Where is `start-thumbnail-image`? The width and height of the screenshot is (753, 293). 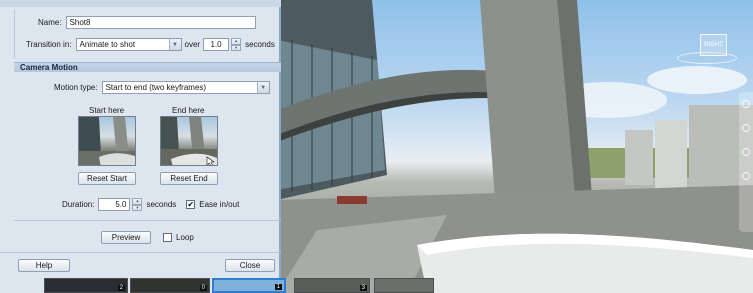
start-thumbnail-image is located at coordinates (107, 141).